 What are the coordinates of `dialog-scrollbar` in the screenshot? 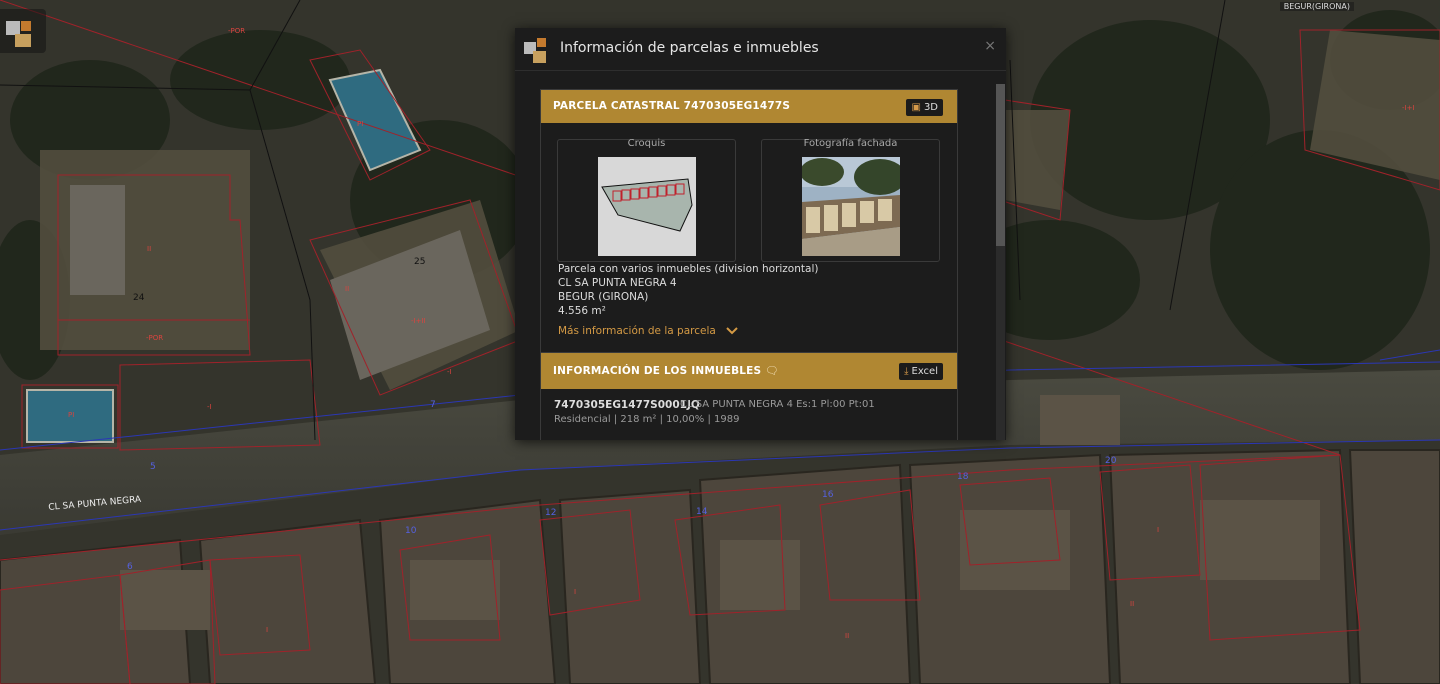 It's located at (1000, 262).